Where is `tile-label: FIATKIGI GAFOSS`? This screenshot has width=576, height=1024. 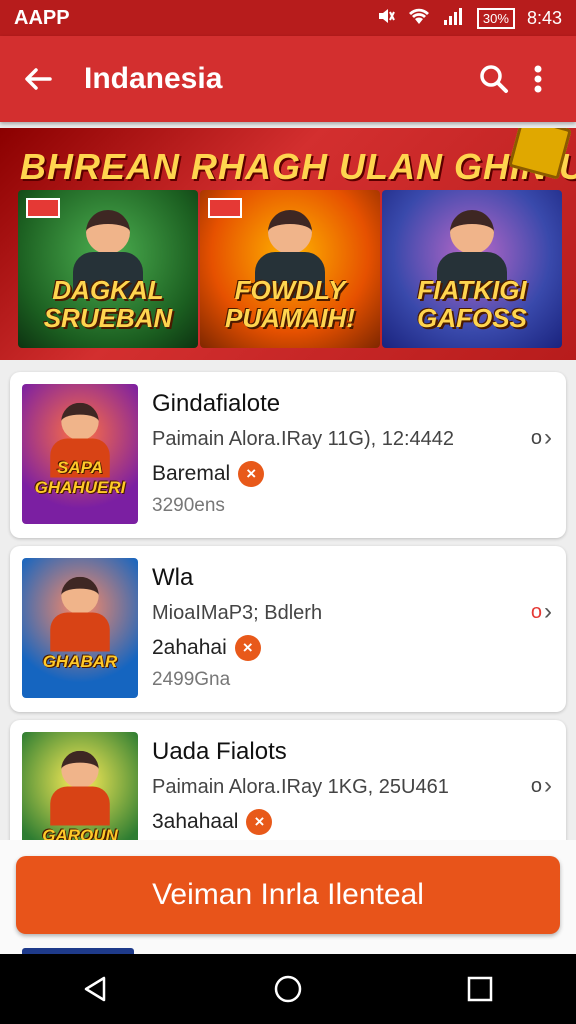
tile-label: FIATKIGI GAFOSS is located at coordinates (472, 304).